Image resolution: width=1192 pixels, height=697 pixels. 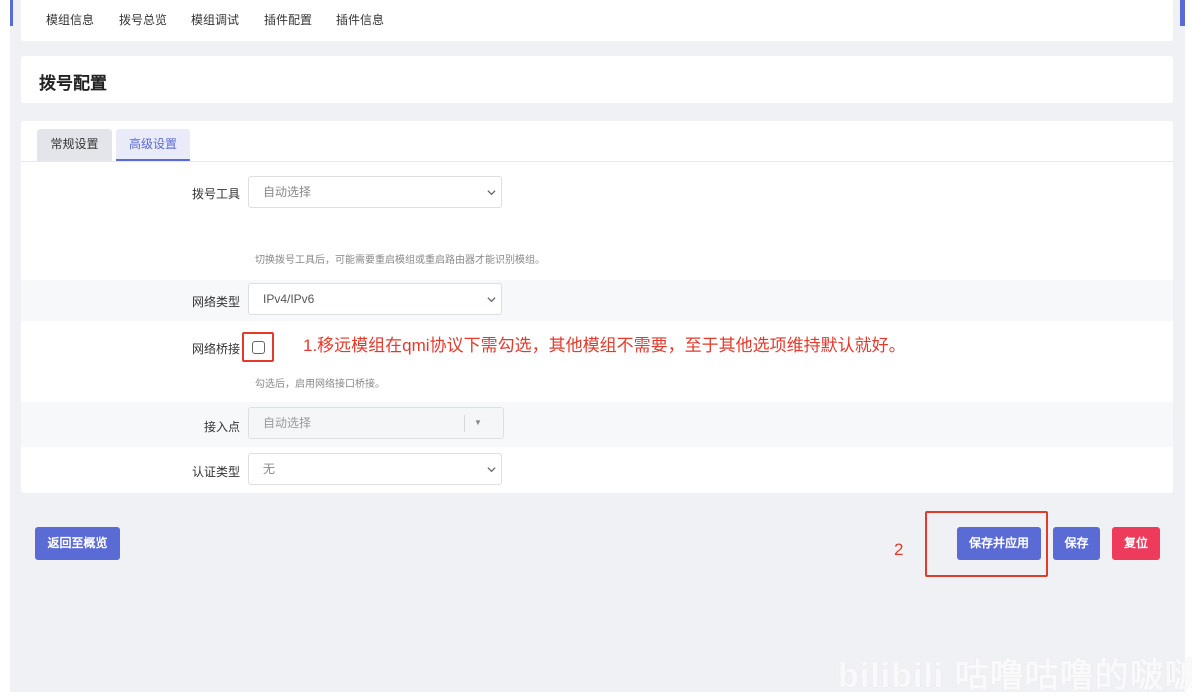 What do you see at coordinates (287, 192) in the screenshot?
I see `dial-tool-value: 自动选择` at bounding box center [287, 192].